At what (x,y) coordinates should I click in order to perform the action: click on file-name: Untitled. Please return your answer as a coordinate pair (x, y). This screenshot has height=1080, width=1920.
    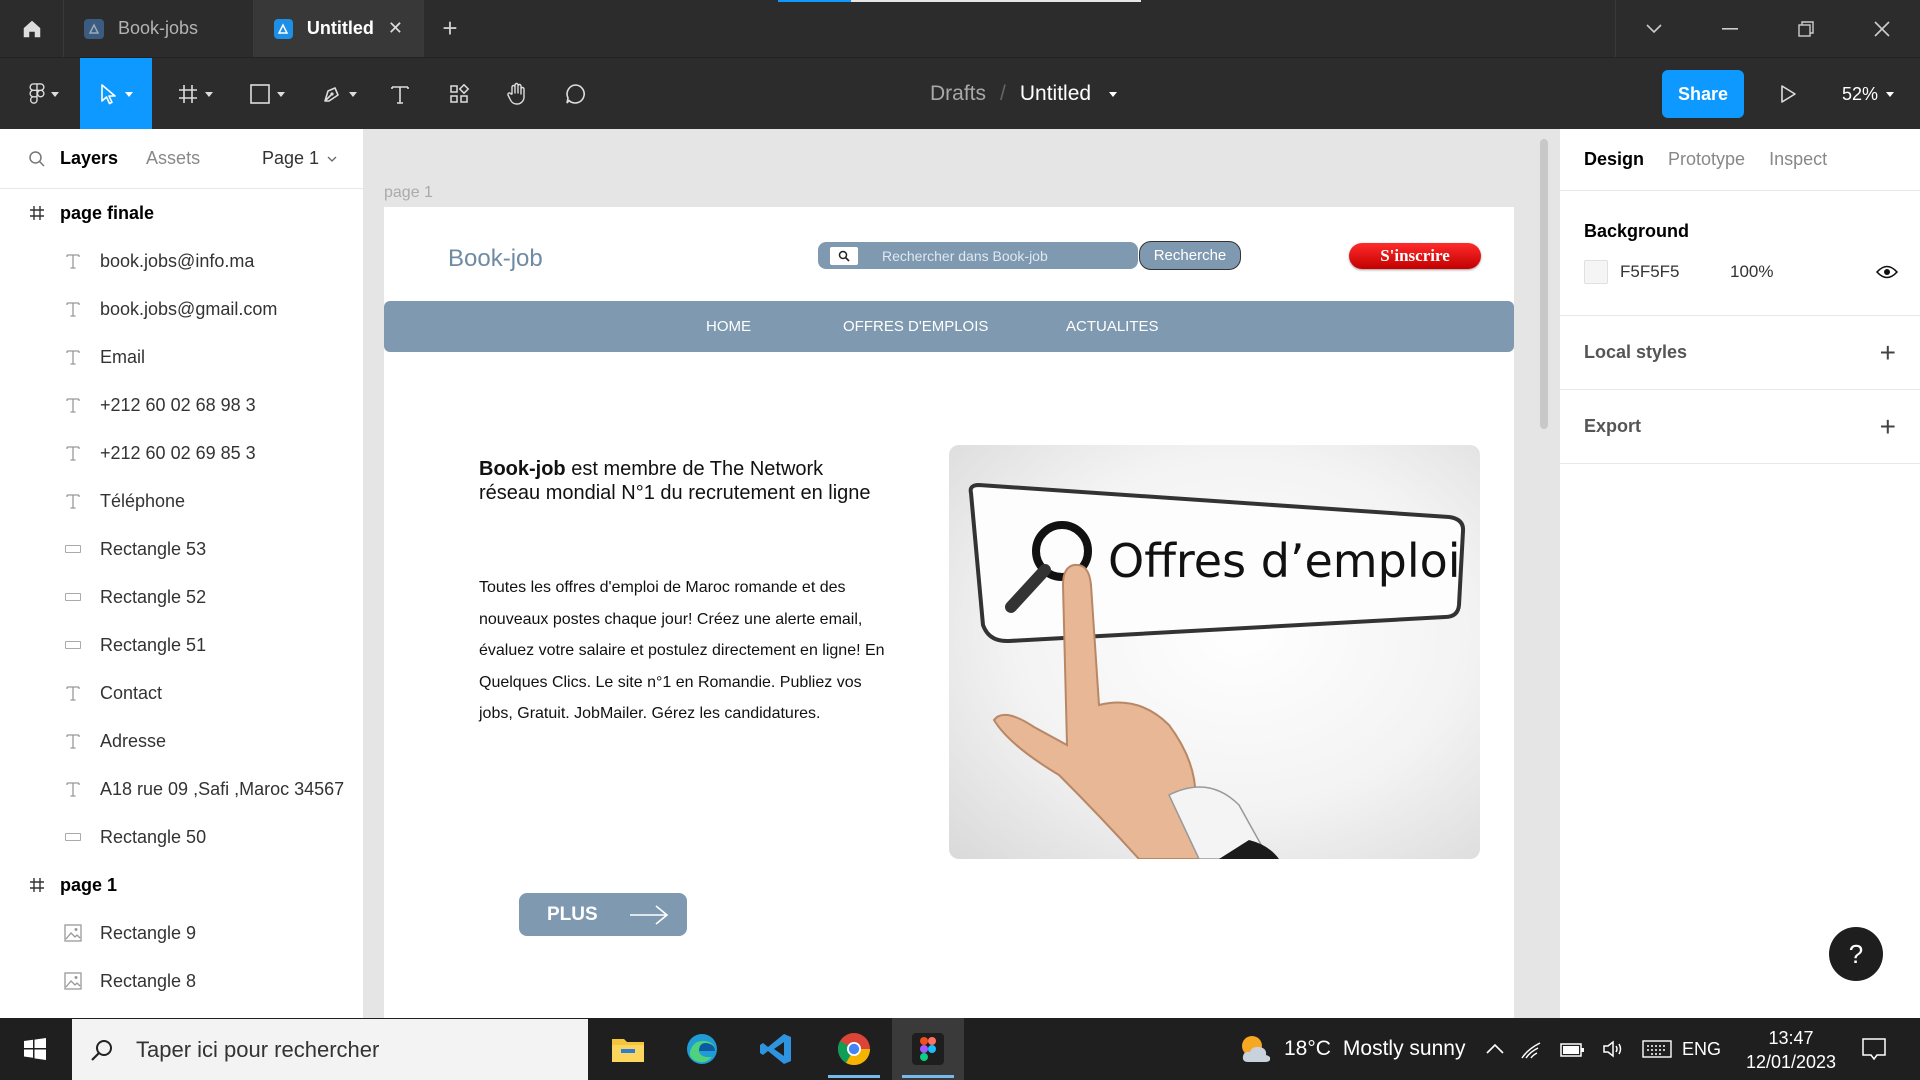
    Looking at the image, I should click on (1055, 94).